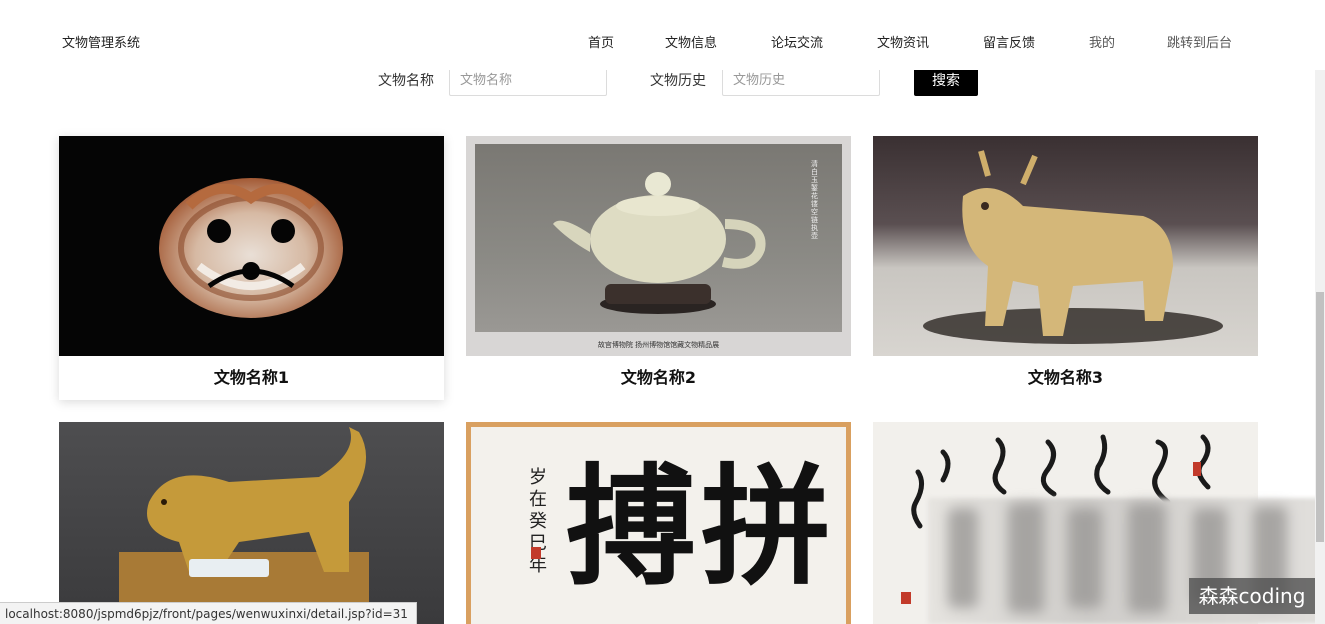 Image resolution: width=1325 pixels, height=624 pixels. I want to click on search-button: 搜索, so click(946, 81).